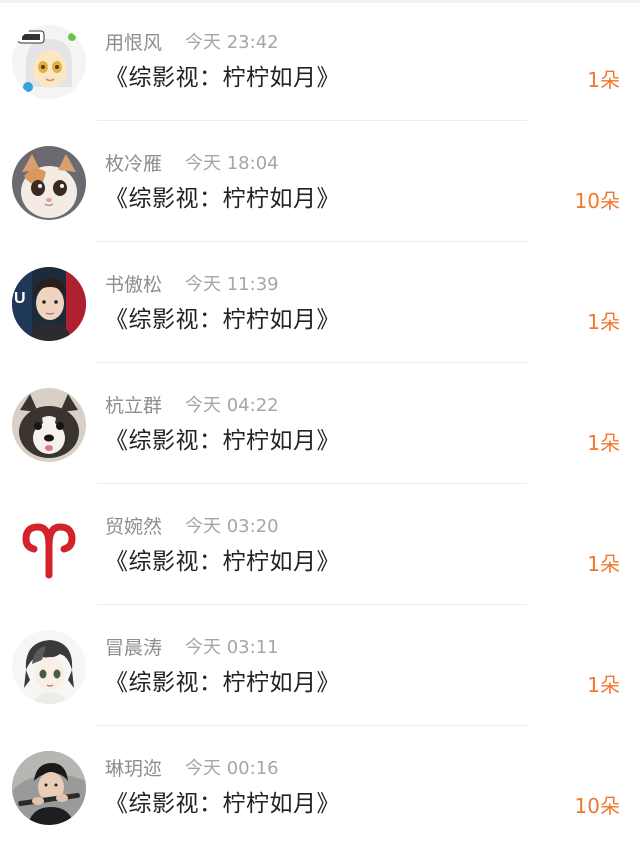  I want to click on svg-text: U, so click(20, 298).